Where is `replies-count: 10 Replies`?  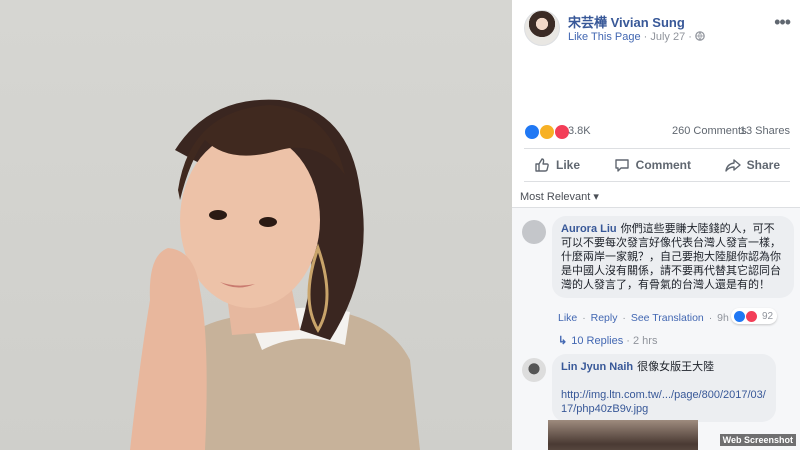 replies-count: 10 Replies is located at coordinates (597, 341).